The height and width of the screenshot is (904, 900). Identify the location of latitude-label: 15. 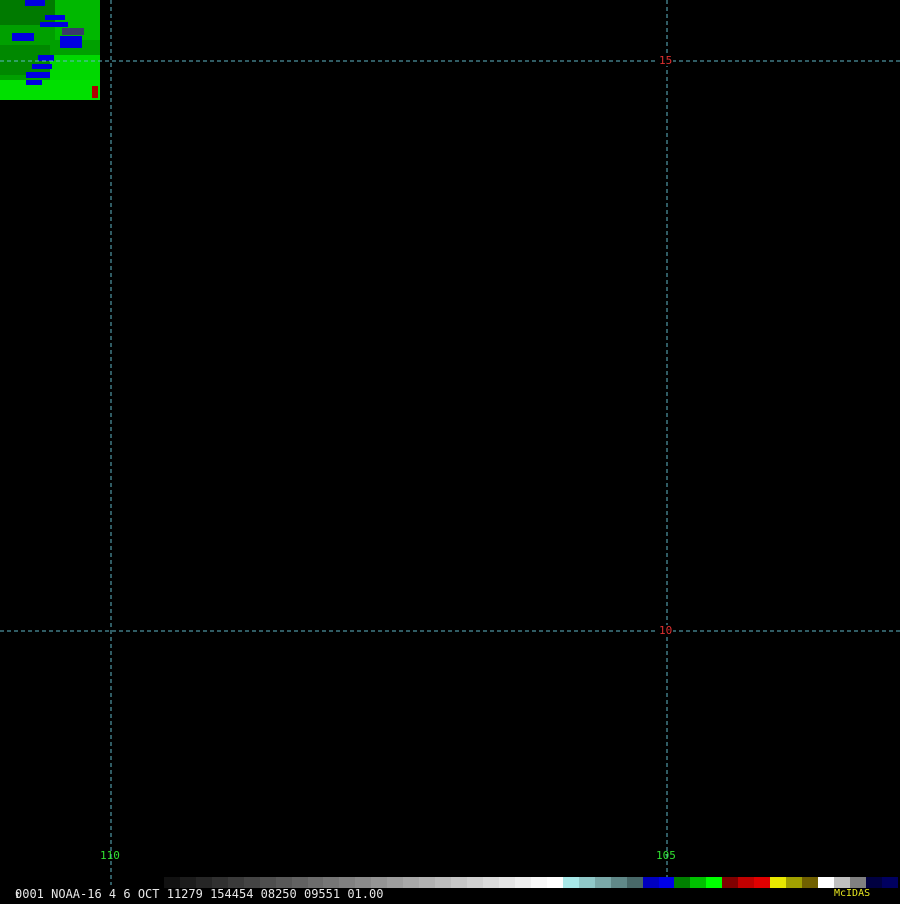
(666, 60).